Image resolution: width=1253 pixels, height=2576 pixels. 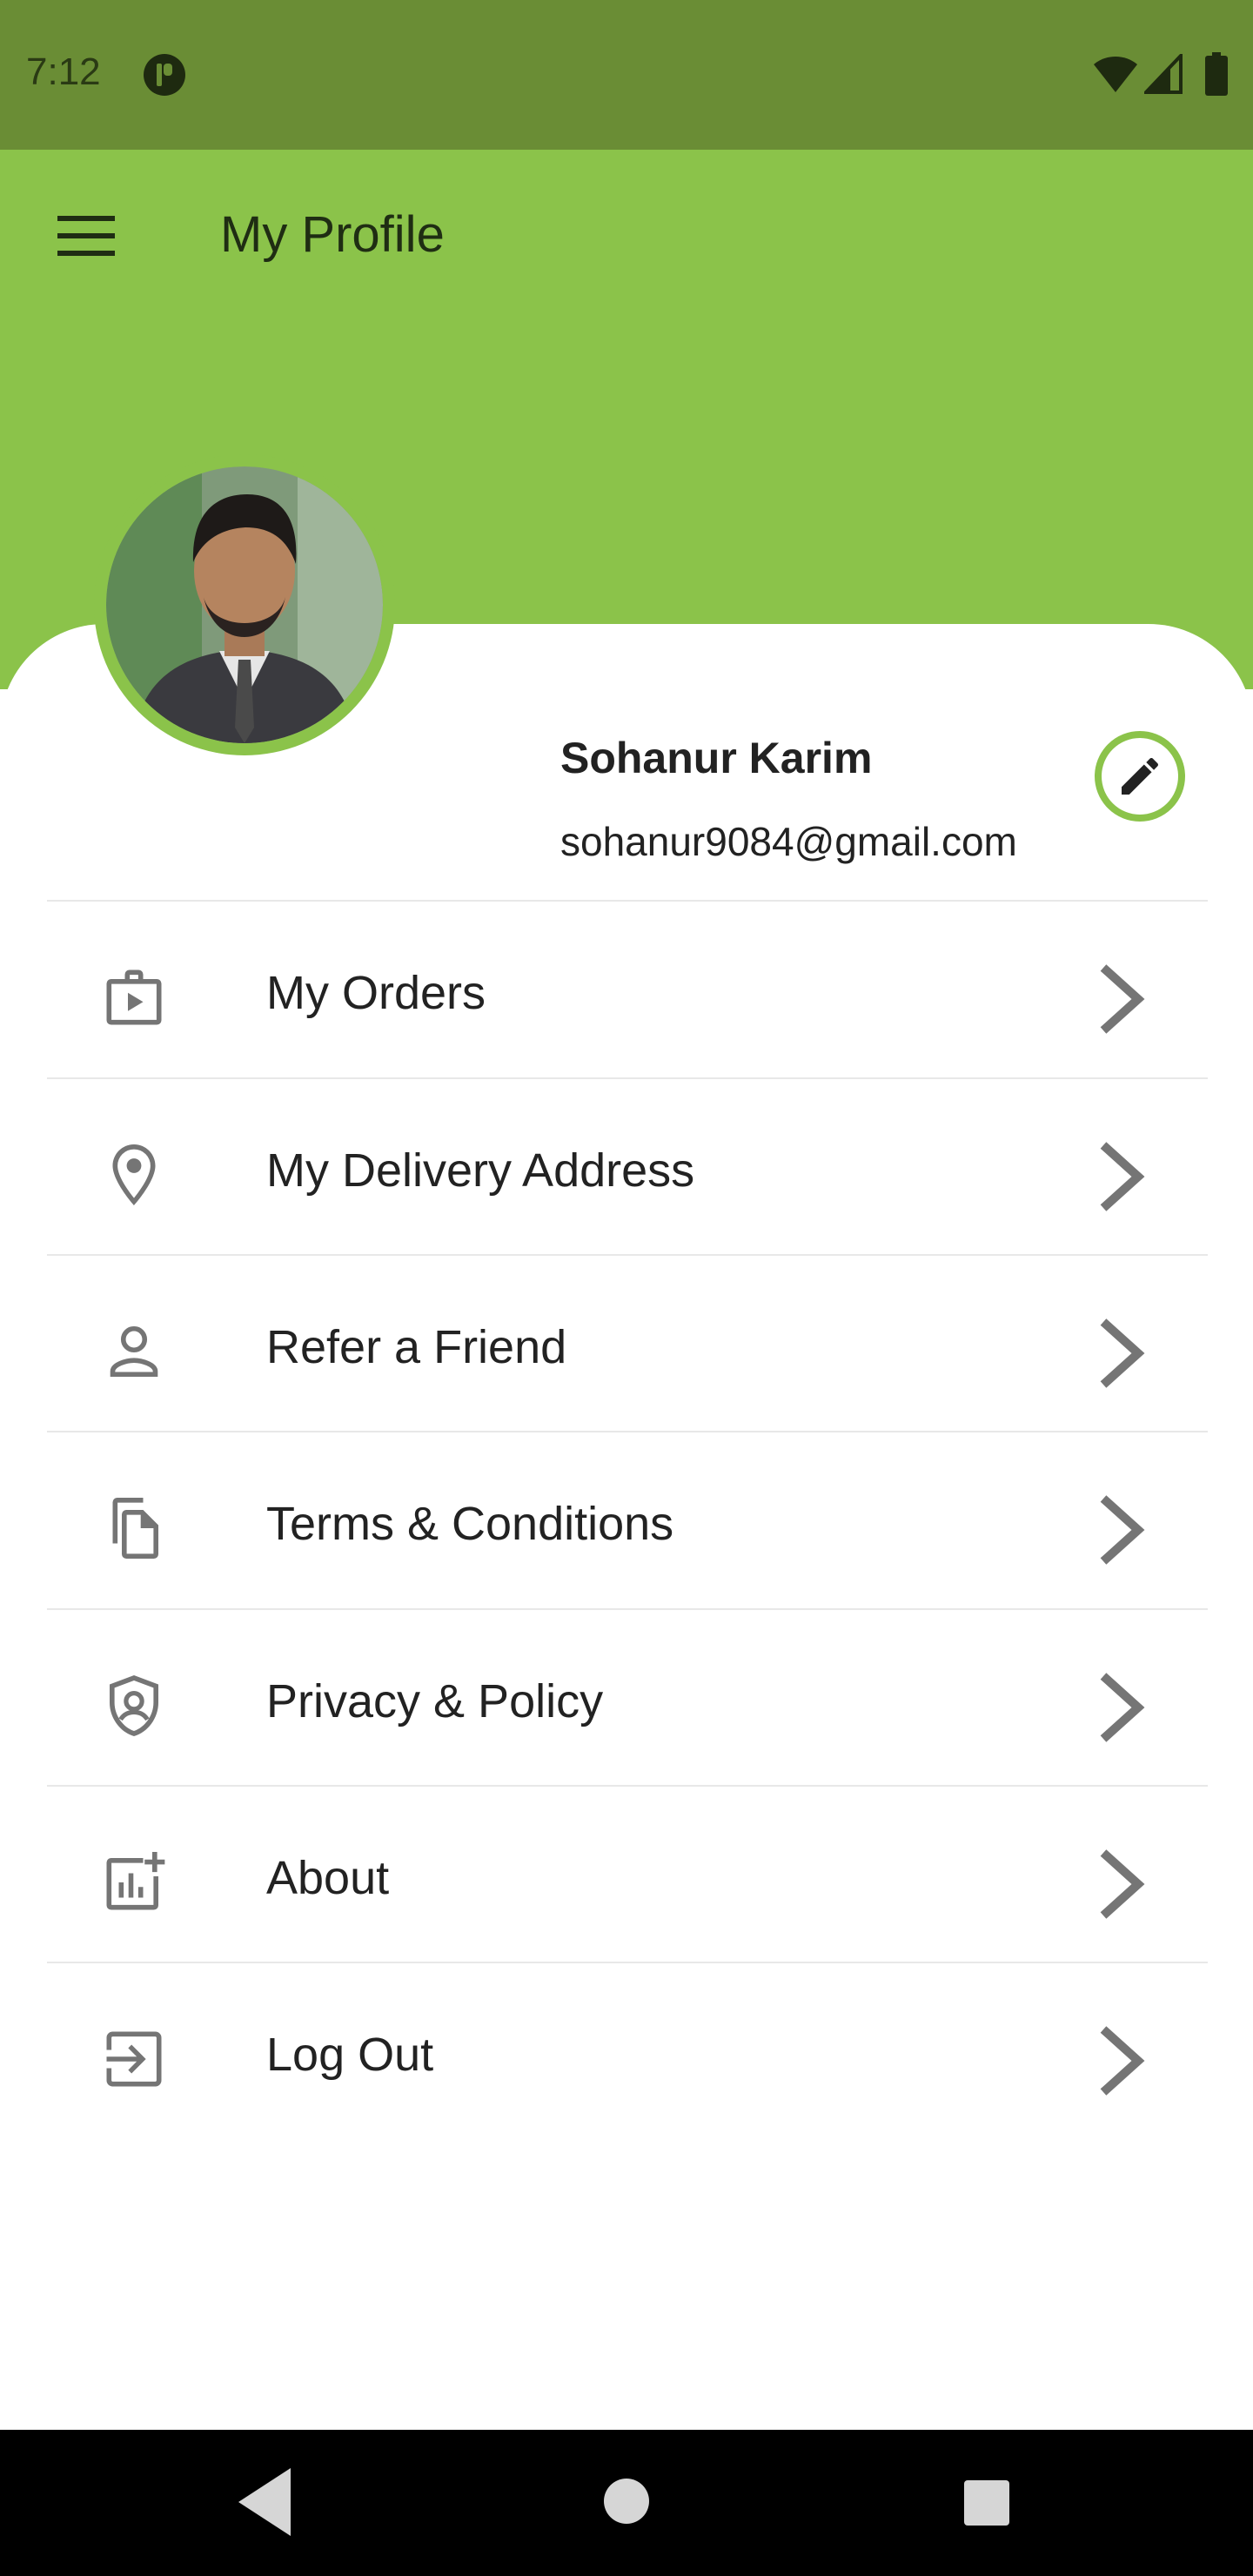 What do you see at coordinates (328, 1878) in the screenshot?
I see `menu-item-label: About` at bounding box center [328, 1878].